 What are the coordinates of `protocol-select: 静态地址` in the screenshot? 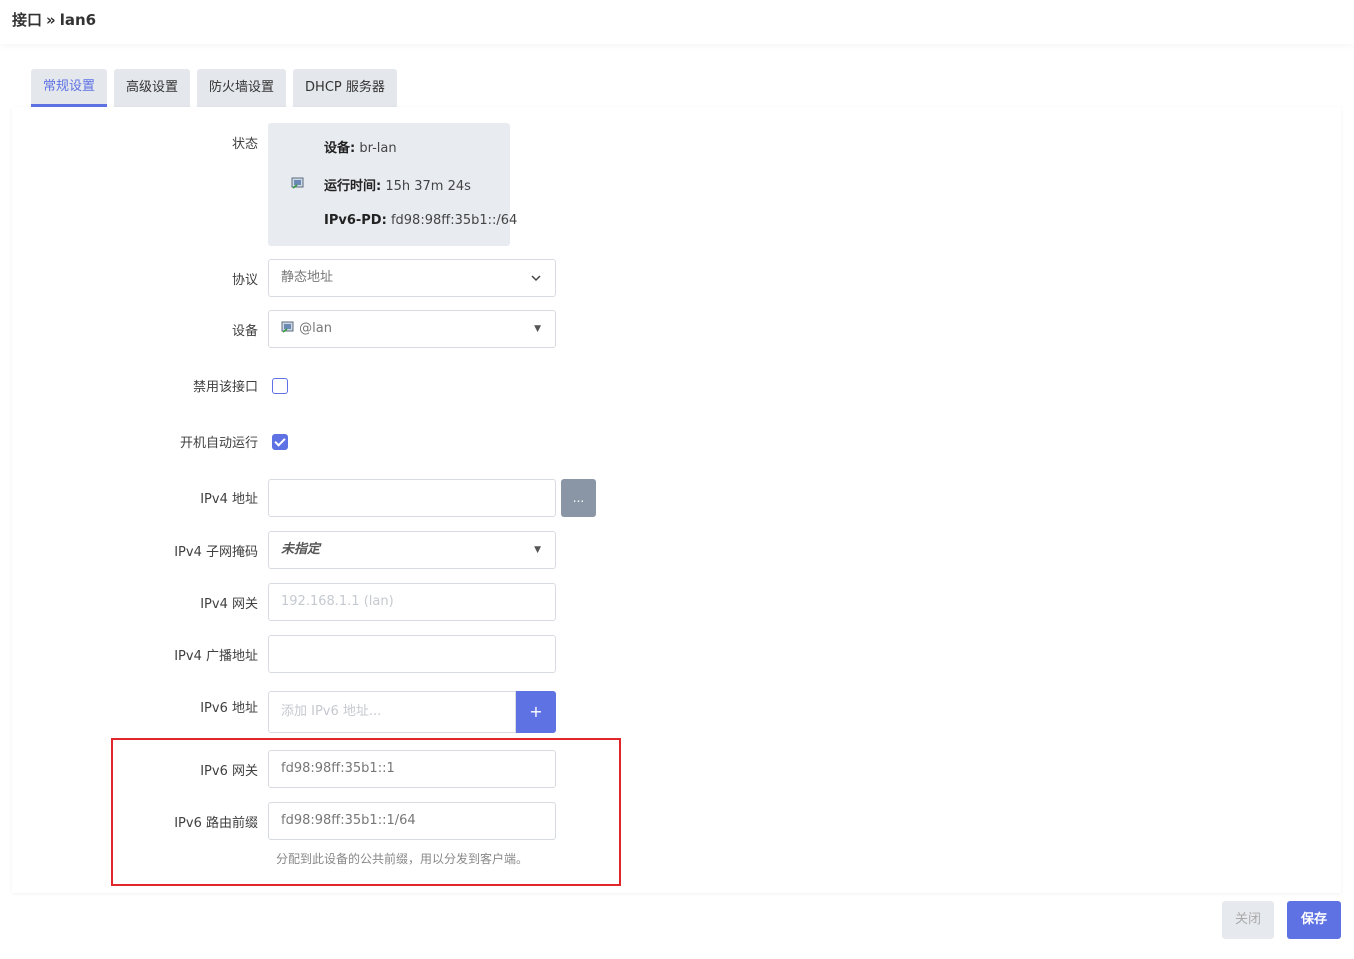 It's located at (412, 278).